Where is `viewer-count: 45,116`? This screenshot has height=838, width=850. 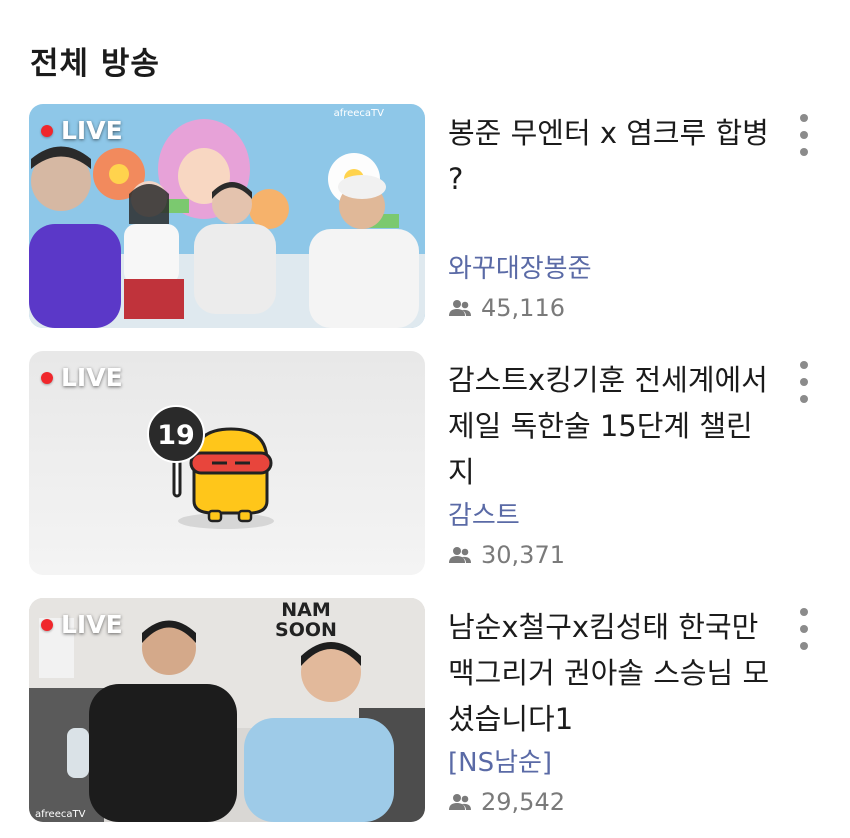 viewer-count: 45,116 is located at coordinates (506, 308).